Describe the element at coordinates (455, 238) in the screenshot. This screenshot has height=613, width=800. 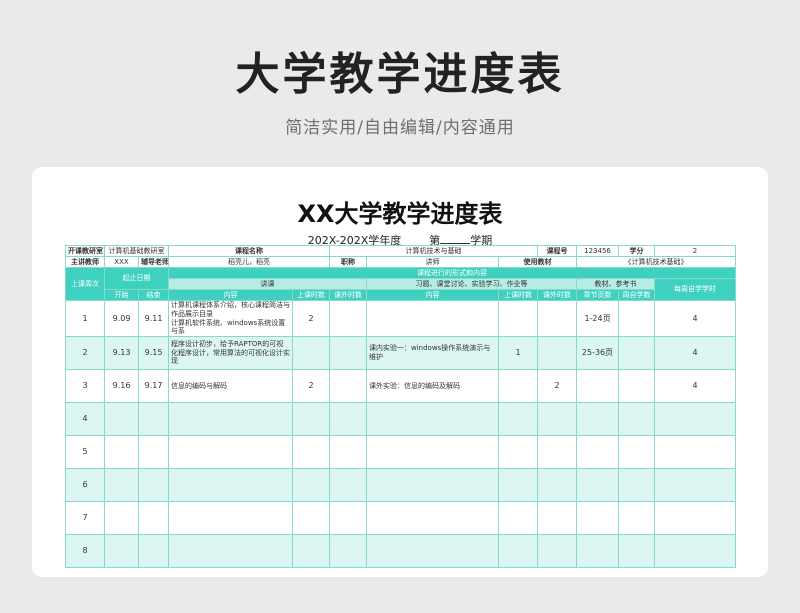
I see `term-blank` at that location.